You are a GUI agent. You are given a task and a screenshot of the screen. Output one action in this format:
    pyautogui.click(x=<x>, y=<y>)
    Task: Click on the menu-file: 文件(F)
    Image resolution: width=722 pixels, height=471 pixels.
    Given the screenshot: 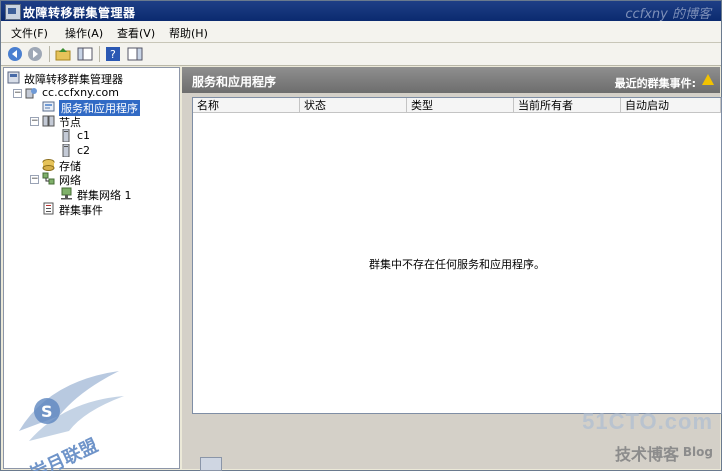 What is the action you would take?
    pyautogui.click(x=29, y=33)
    